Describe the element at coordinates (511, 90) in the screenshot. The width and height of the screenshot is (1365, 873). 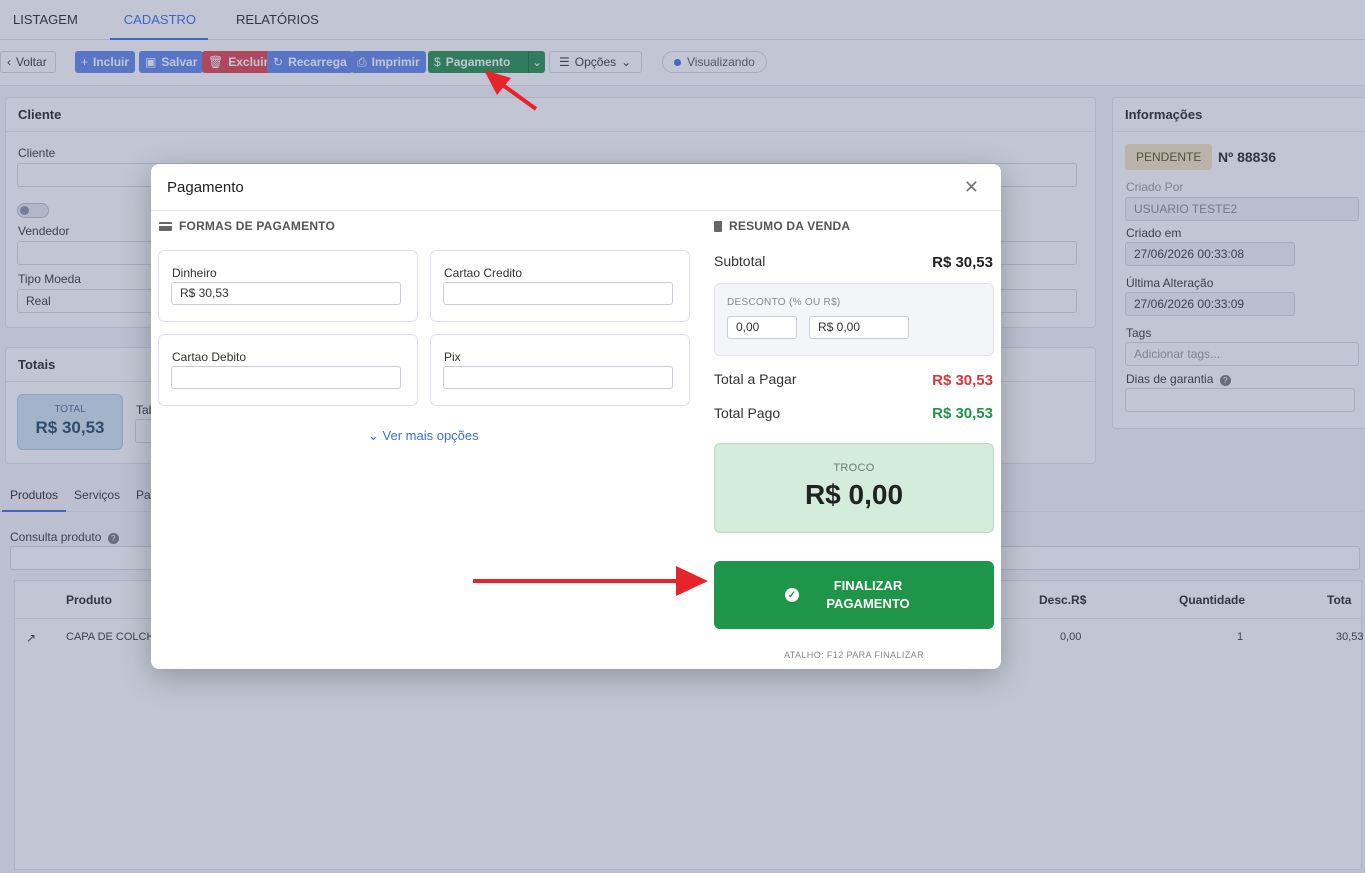
I see `arrow-to-payment-button` at that location.